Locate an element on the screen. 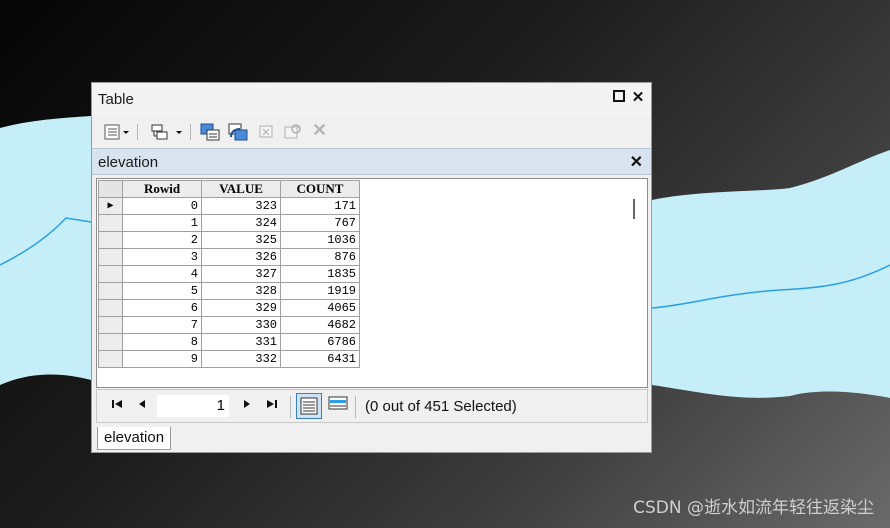 This screenshot has width=890, height=528. column-header: Rowid is located at coordinates (162, 189).